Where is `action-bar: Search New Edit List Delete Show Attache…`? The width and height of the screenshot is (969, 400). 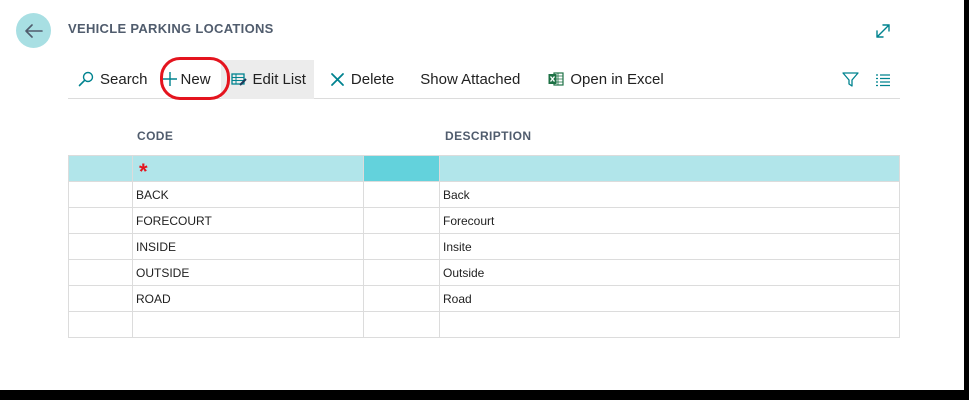
action-bar: Search New Edit List Delete Show Attache… is located at coordinates (484, 79).